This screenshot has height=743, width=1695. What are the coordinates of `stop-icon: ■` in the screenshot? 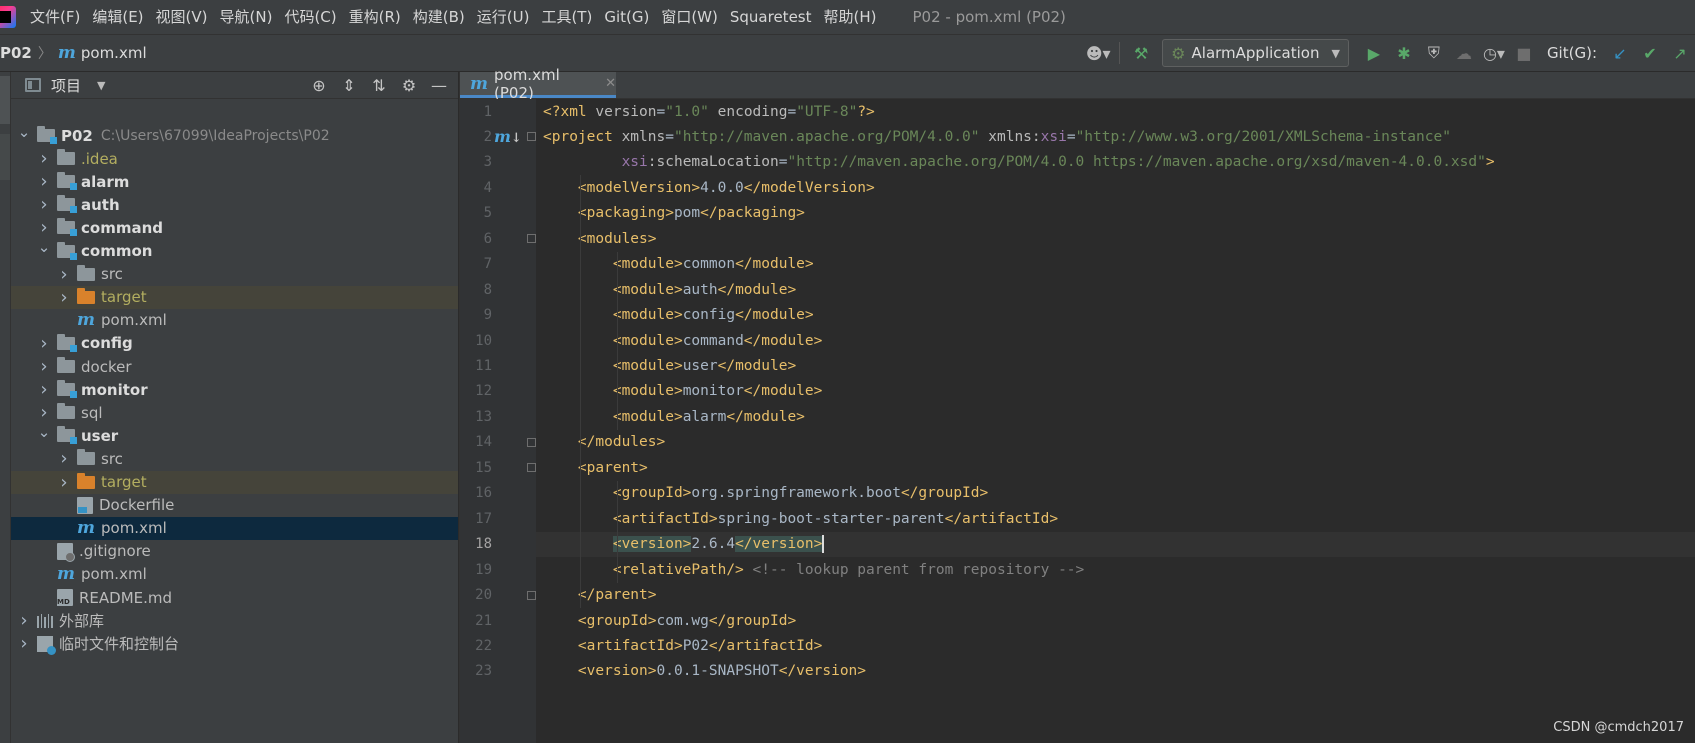 It's located at (1524, 53).